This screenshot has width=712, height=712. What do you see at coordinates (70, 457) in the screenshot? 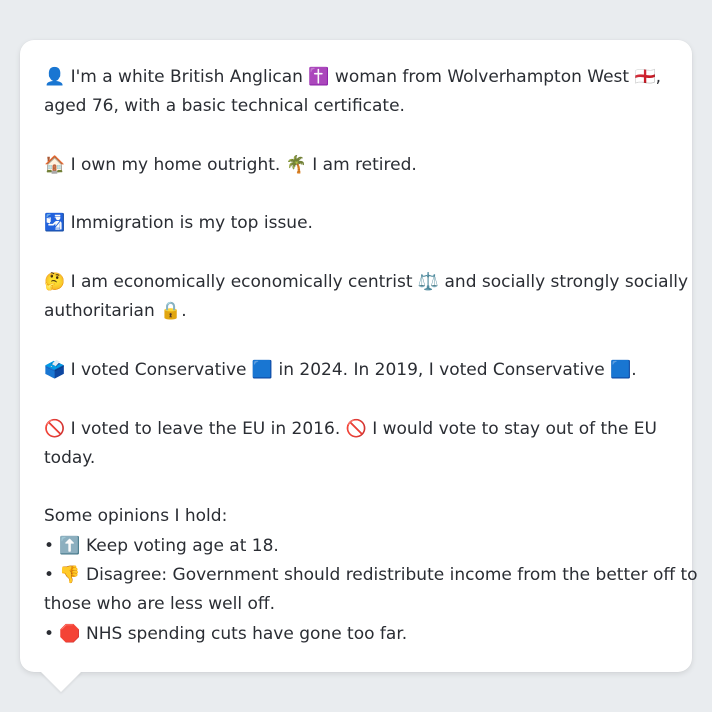
I see `brexit-line-2: today.` at bounding box center [70, 457].